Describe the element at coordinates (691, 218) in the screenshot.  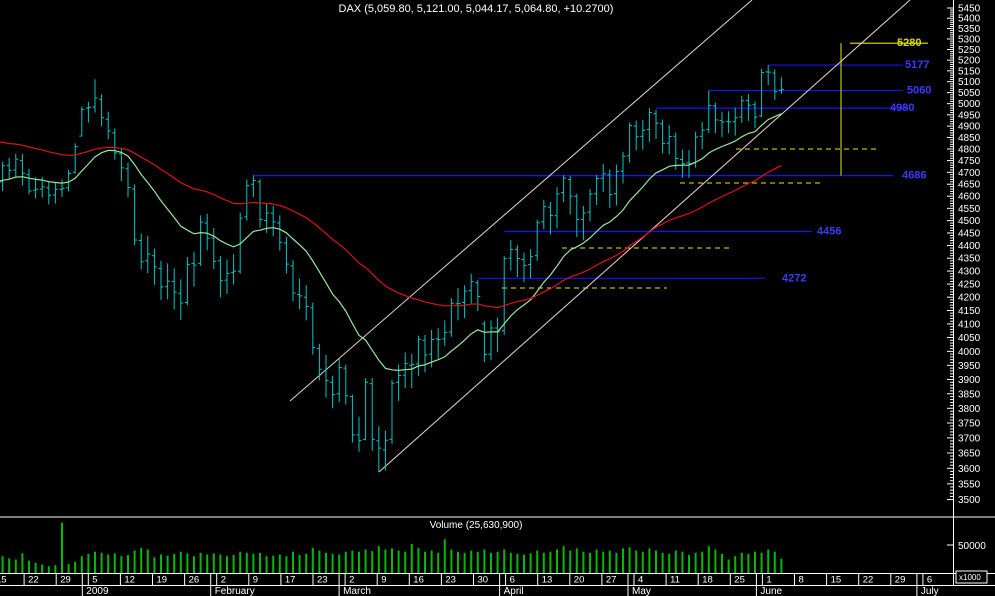
I see `dashed-target-lines` at that location.